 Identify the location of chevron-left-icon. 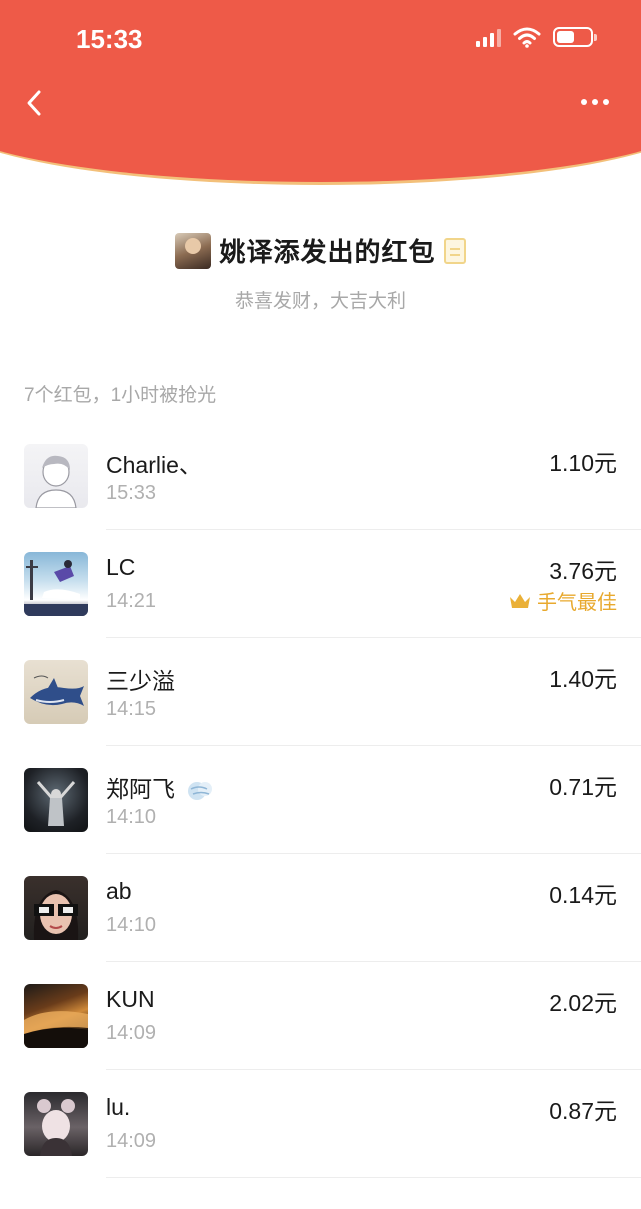
(34, 103).